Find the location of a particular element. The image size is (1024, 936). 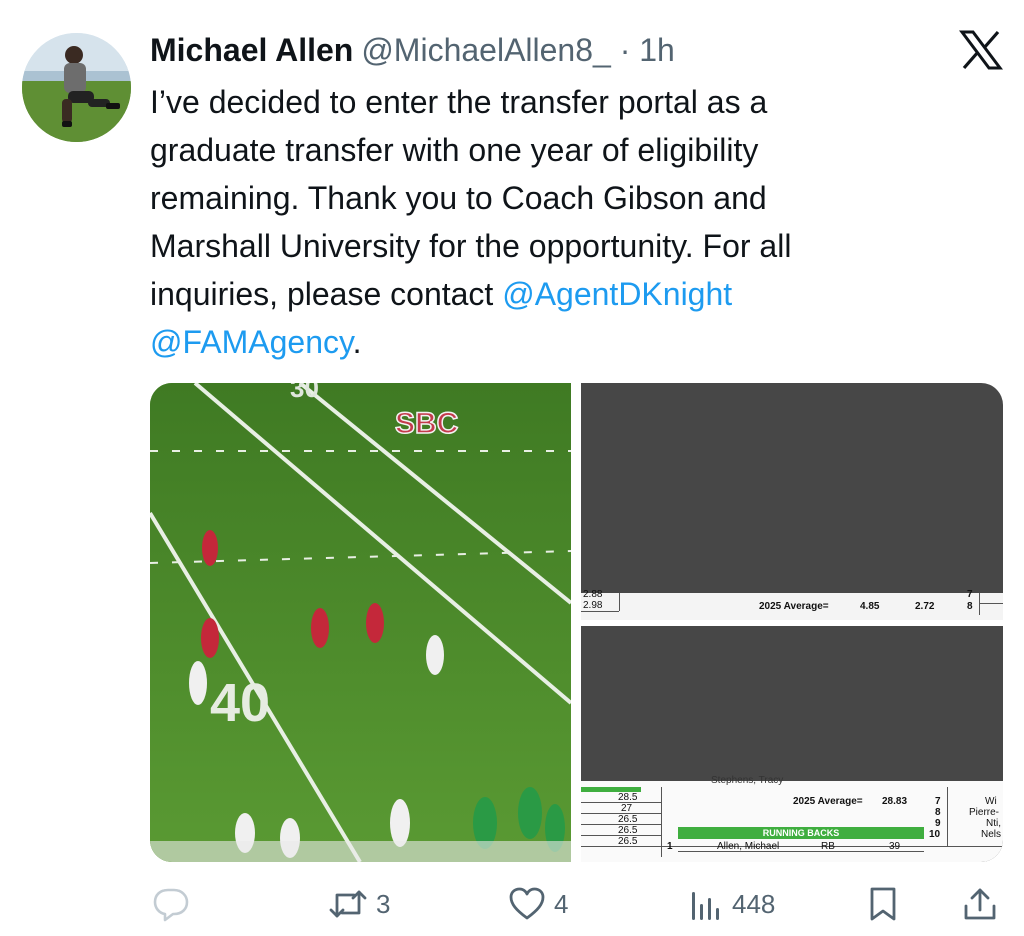

sheet-row: 2.88 2.98 2025 Average= 4.85 2.72 7 8 is located at coordinates (792, 604).